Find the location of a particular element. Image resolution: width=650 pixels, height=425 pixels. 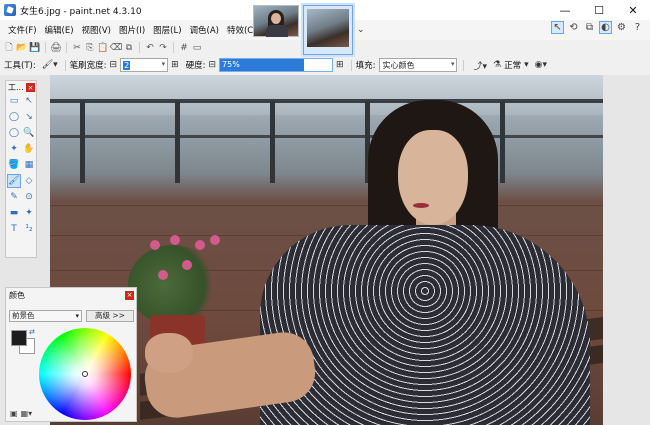

primary-select-value: 前景色 is located at coordinates (23, 315).